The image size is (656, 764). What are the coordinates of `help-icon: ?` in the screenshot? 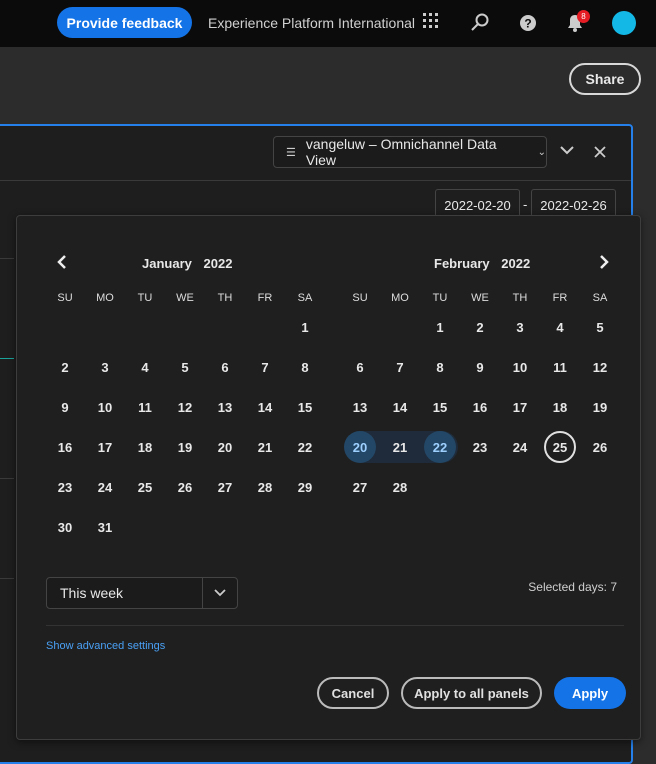 It's located at (528, 25).